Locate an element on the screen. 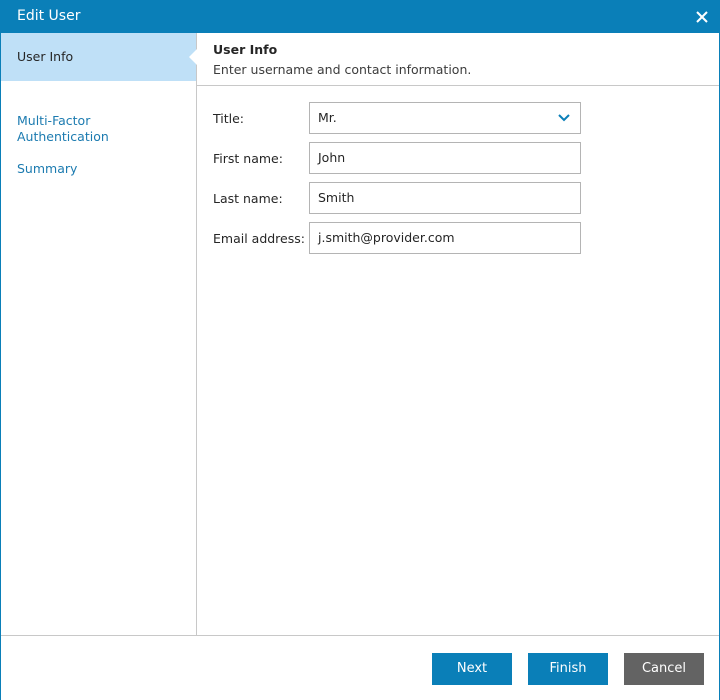 This screenshot has height=700, width=720. last-name-label: Last name: is located at coordinates (248, 198).